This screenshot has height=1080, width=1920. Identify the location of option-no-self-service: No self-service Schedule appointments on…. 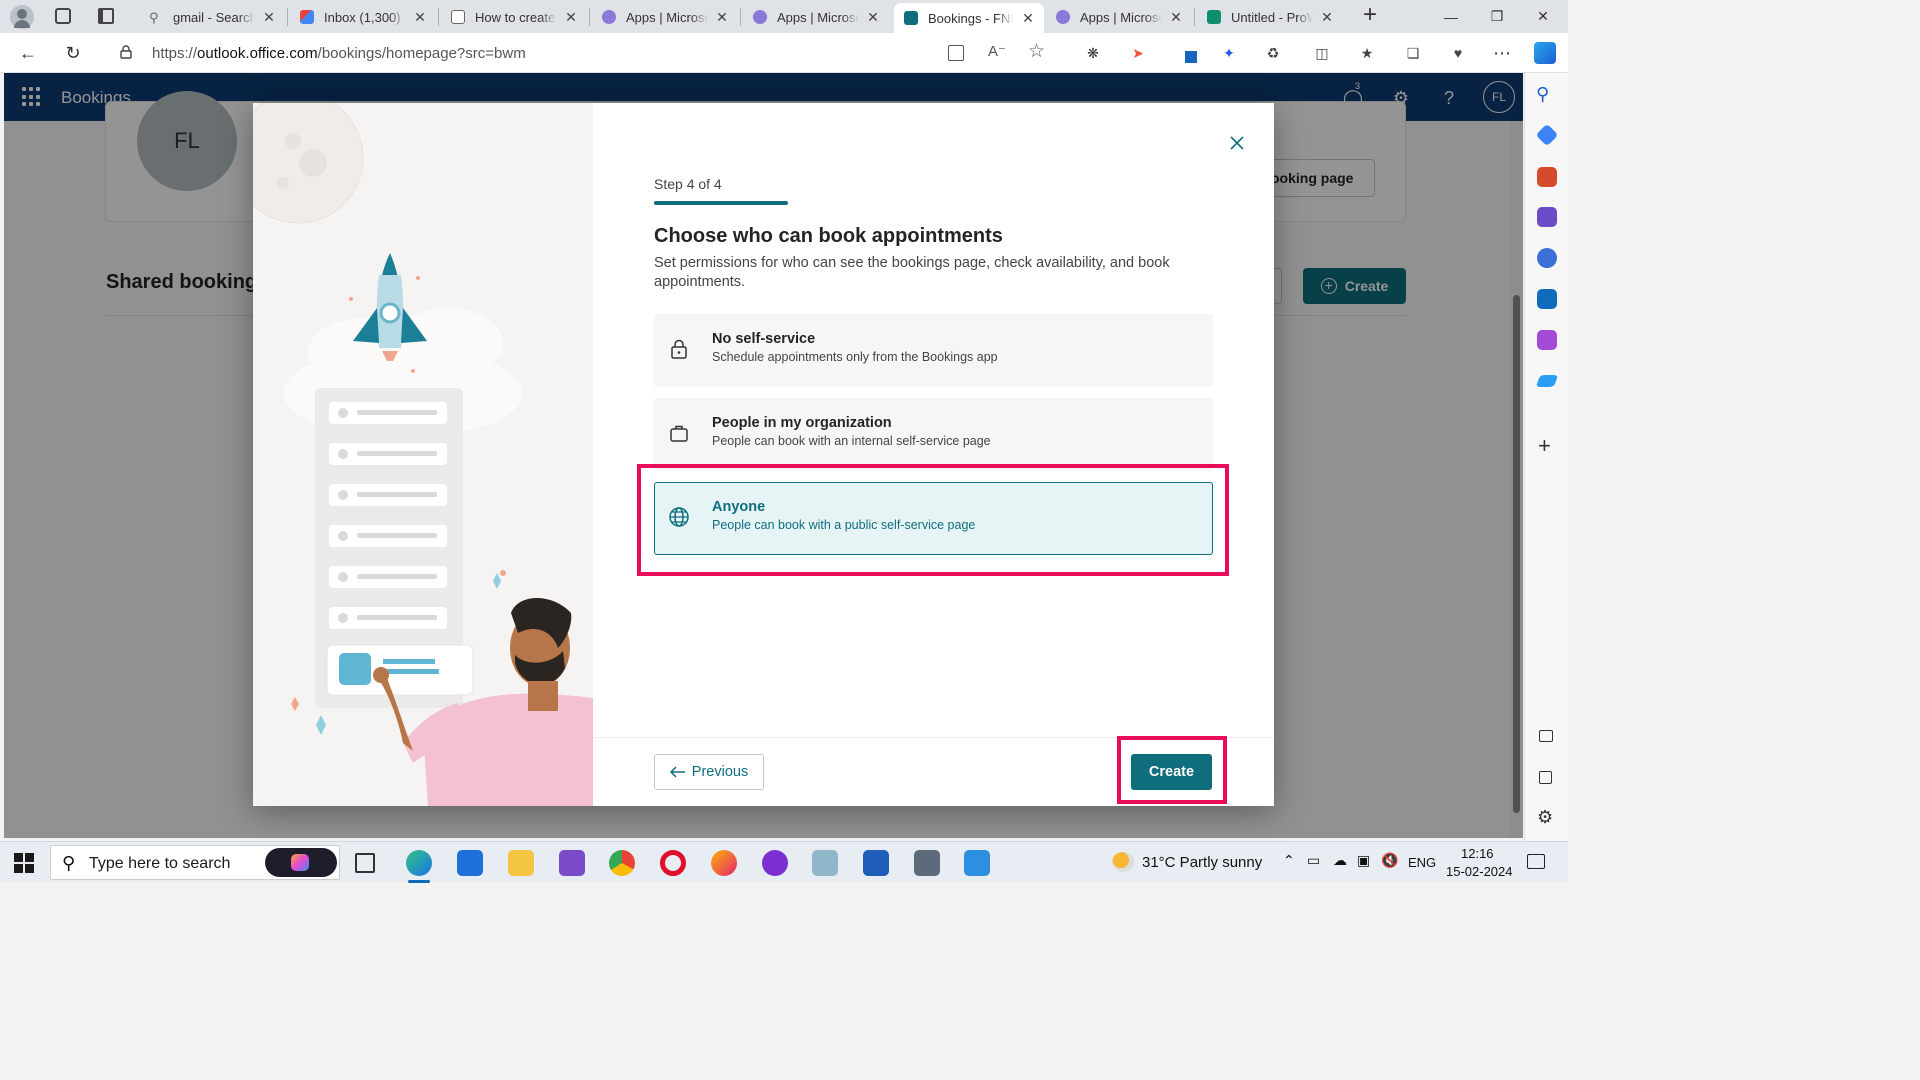
(933, 350).